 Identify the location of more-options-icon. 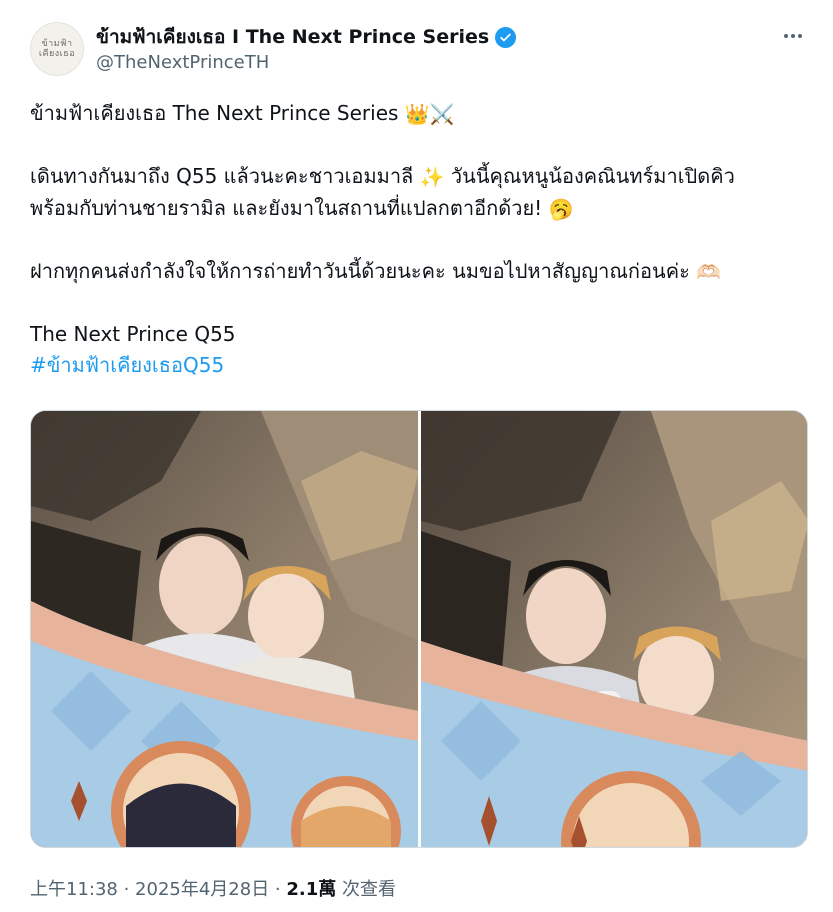
(793, 36).